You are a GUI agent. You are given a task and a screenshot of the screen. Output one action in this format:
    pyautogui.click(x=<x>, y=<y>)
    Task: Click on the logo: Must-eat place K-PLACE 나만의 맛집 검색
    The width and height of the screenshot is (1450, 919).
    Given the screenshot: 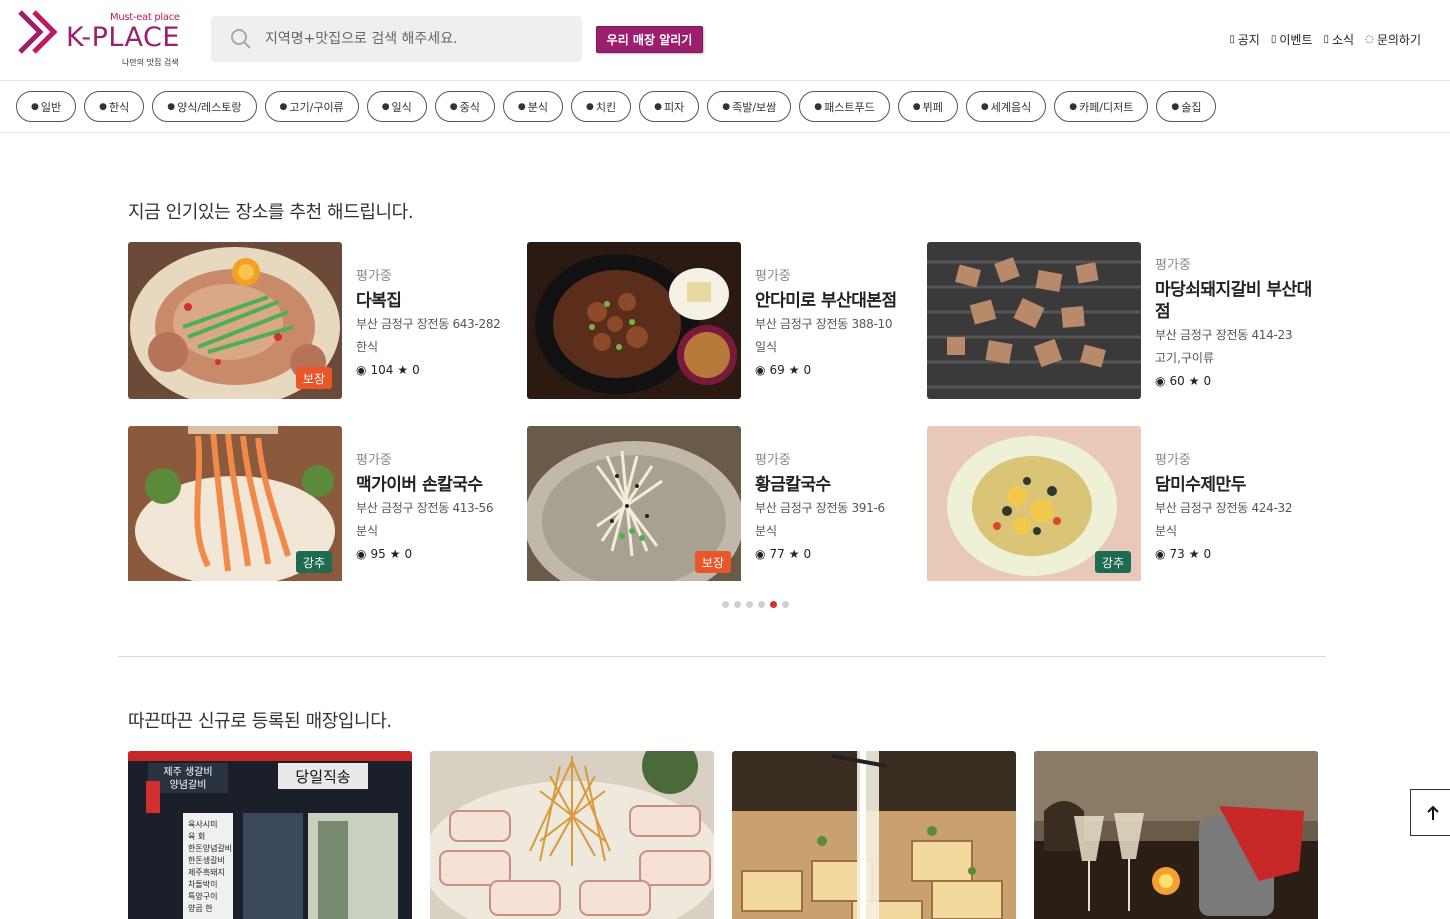 What is the action you would take?
    pyautogui.click(x=103, y=39)
    